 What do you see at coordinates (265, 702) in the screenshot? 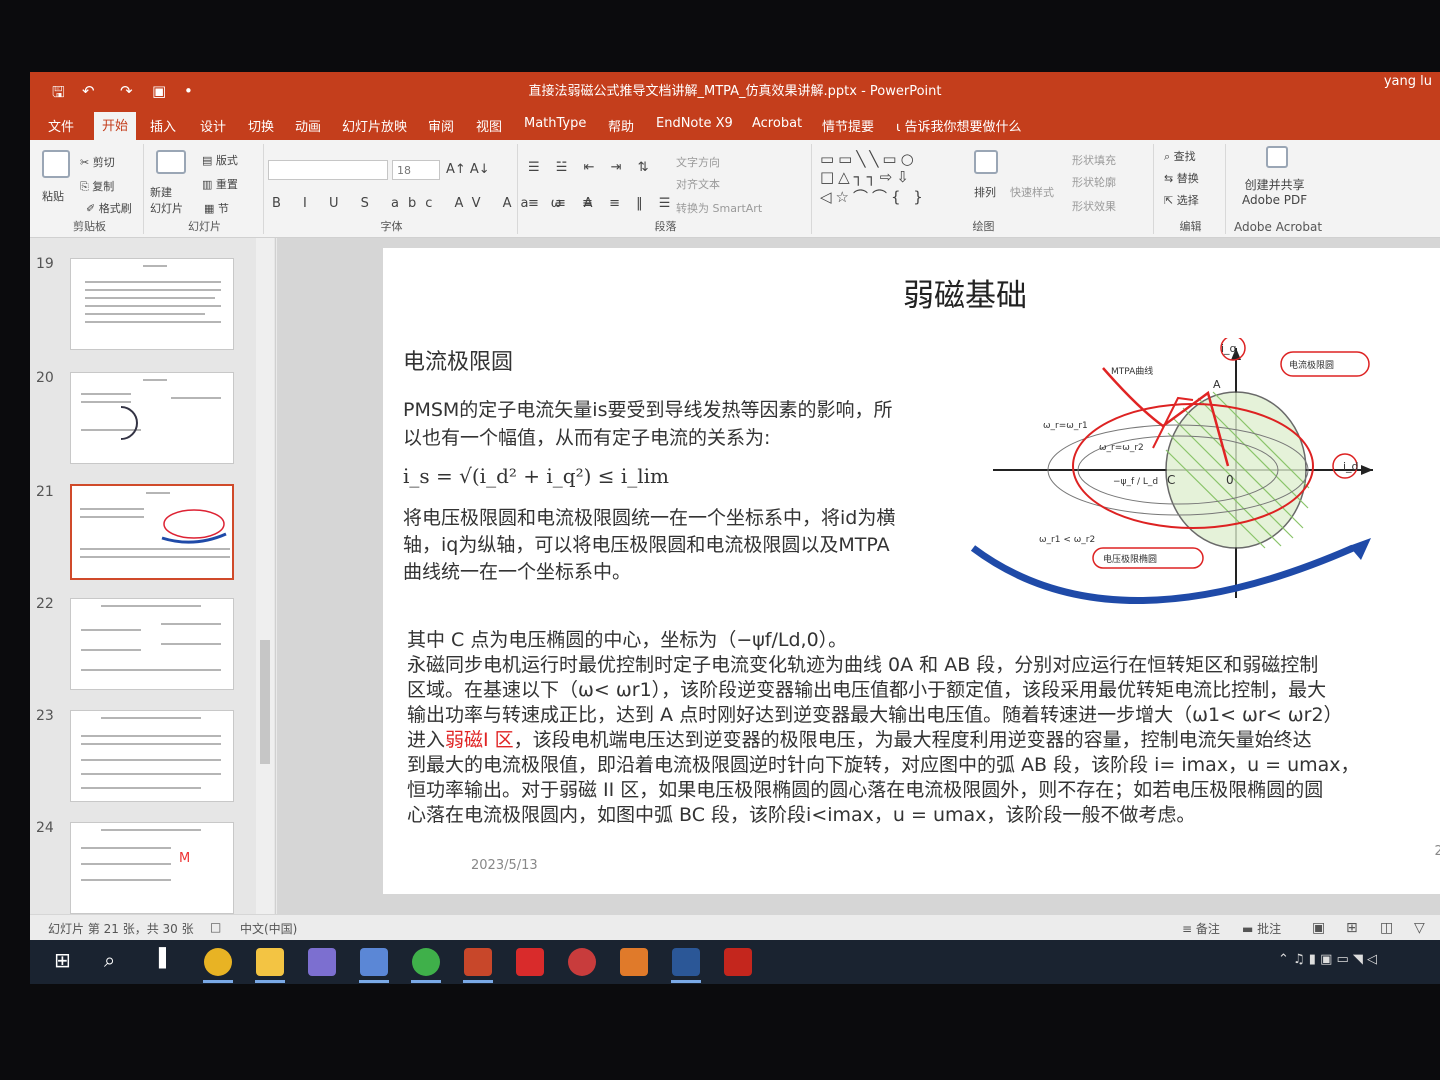
I see `scroll-thumb` at bounding box center [265, 702].